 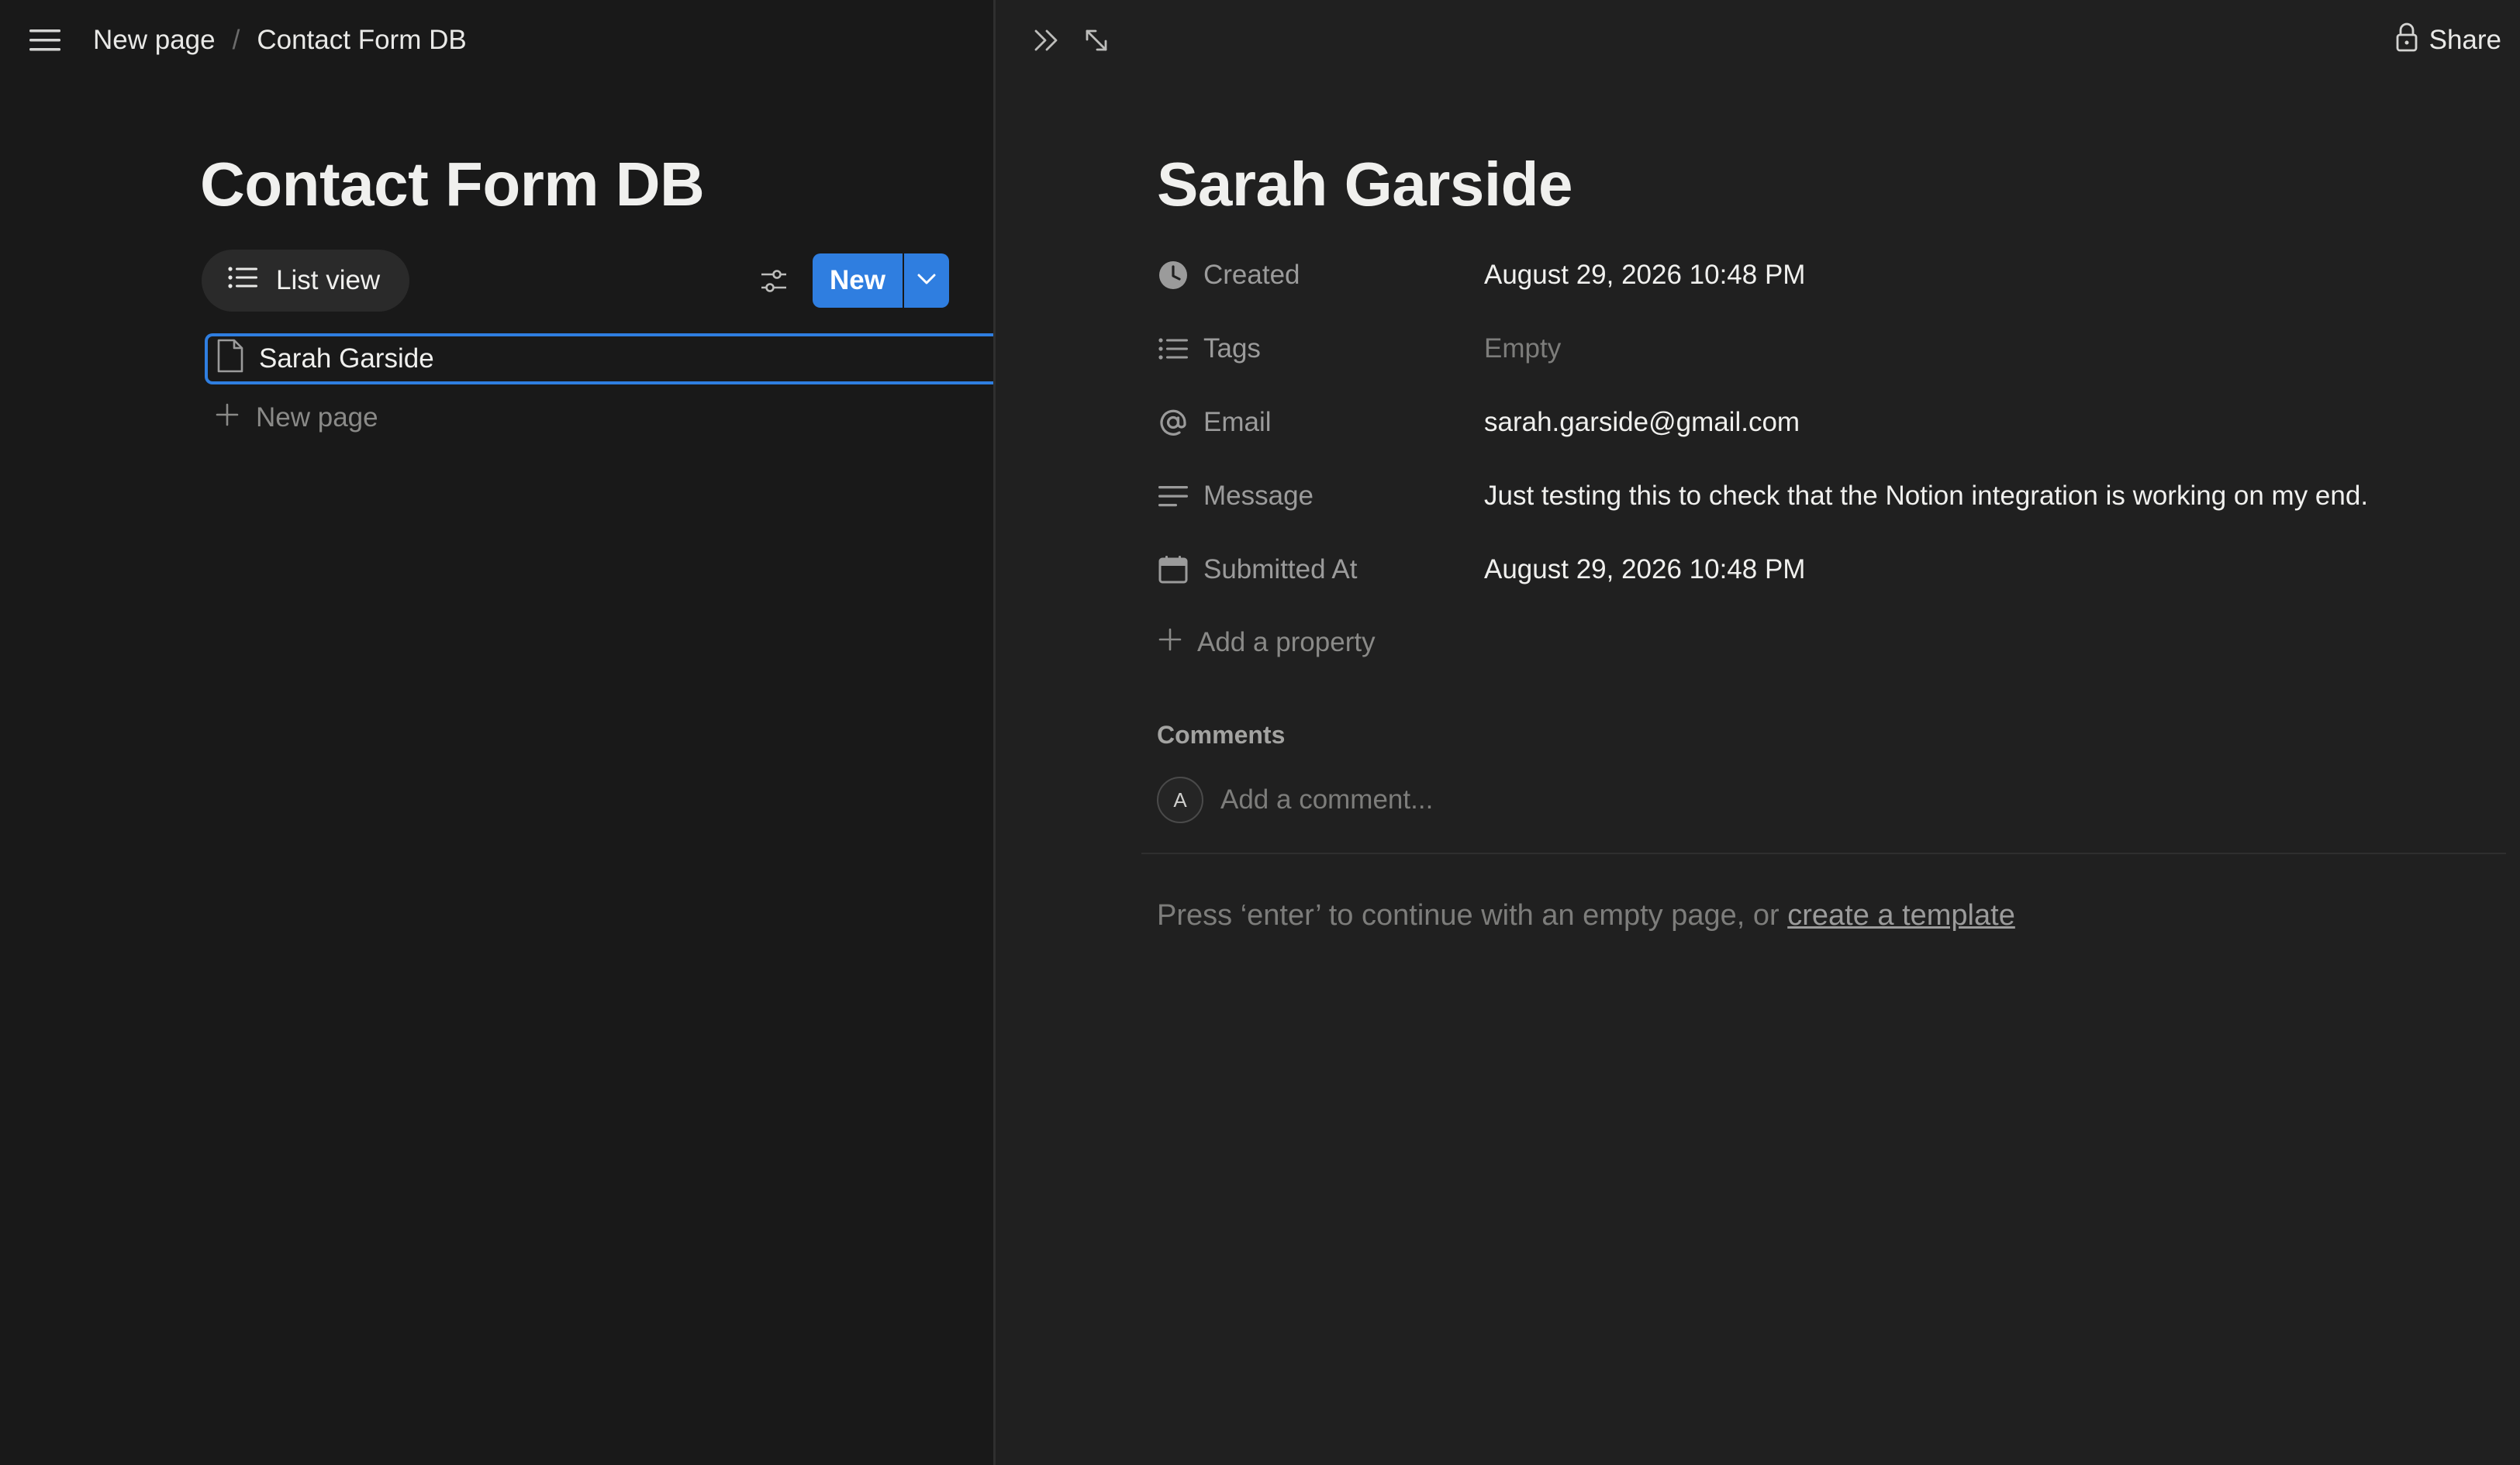 I want to click on property-tags: Tags Empty, so click(x=1831, y=348).